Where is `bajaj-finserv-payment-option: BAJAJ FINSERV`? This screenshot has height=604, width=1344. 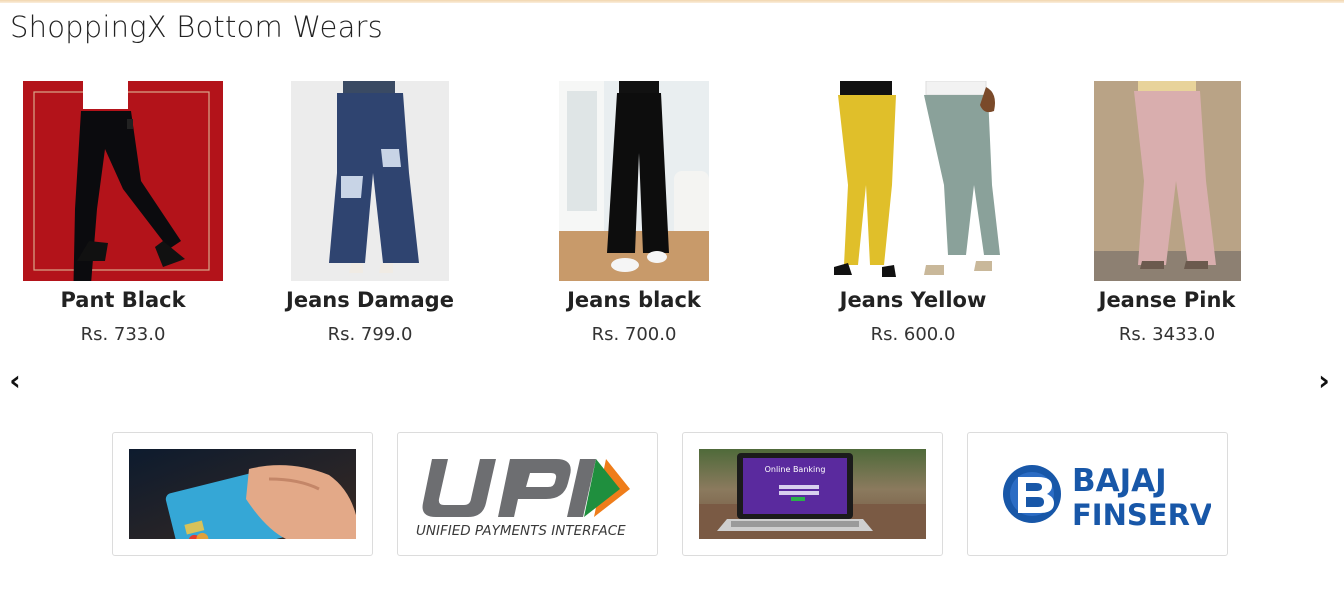 bajaj-finserv-payment-option: BAJAJ FINSERV is located at coordinates (1097, 494).